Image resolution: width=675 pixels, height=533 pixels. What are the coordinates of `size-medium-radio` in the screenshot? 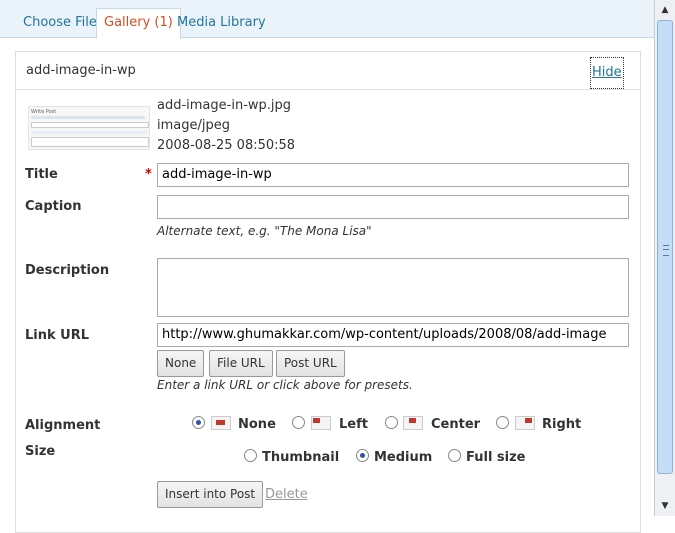 It's located at (362, 455).